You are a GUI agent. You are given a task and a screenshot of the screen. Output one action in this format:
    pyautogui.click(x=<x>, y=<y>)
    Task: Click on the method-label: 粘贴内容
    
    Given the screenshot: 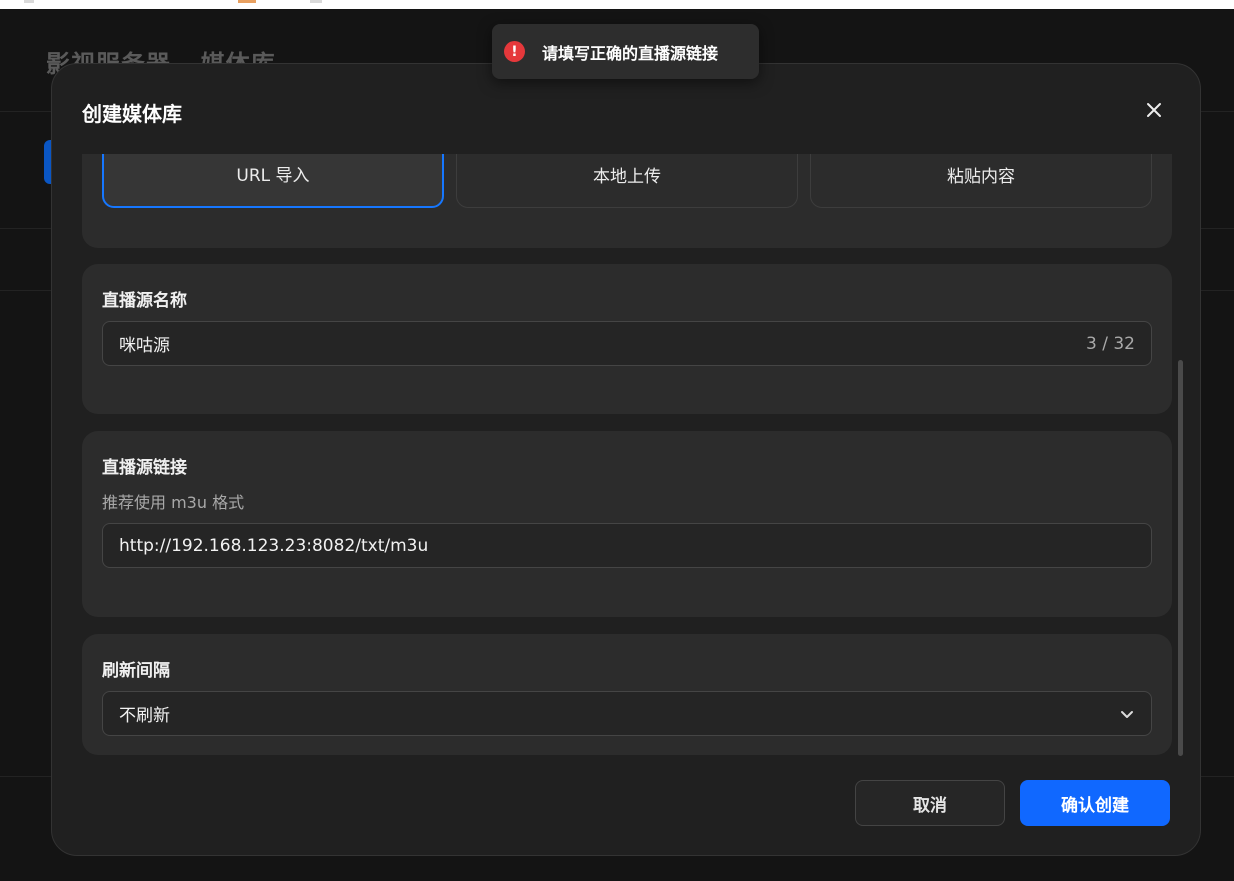 What is the action you would take?
    pyautogui.click(x=981, y=177)
    